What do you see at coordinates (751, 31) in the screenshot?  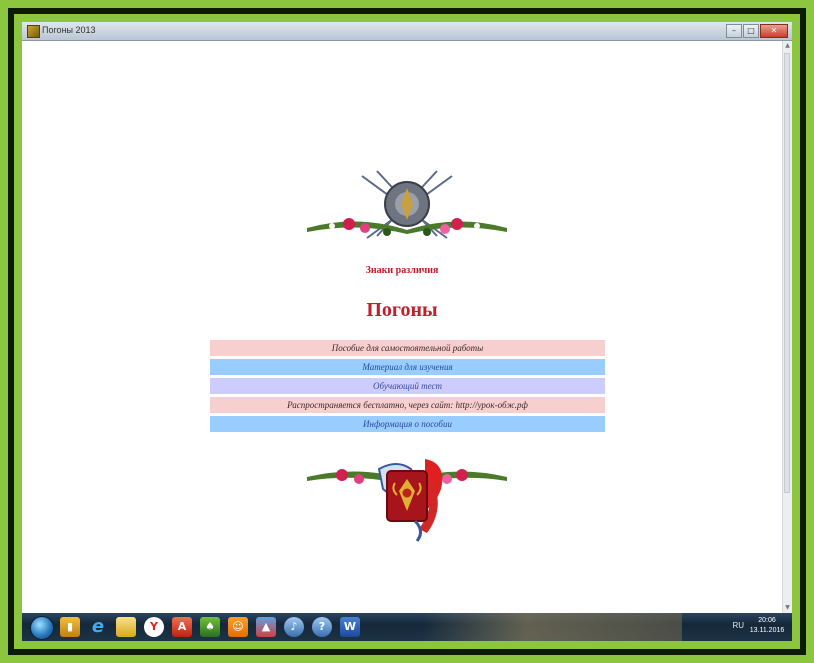 I see `maximize-button: □` at bounding box center [751, 31].